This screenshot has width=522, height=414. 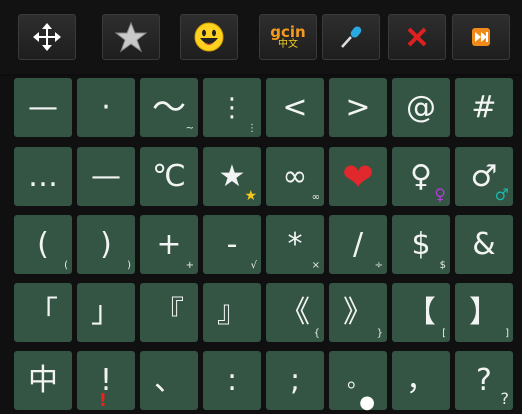 I want to click on key-label: 中, so click(x=43, y=380).